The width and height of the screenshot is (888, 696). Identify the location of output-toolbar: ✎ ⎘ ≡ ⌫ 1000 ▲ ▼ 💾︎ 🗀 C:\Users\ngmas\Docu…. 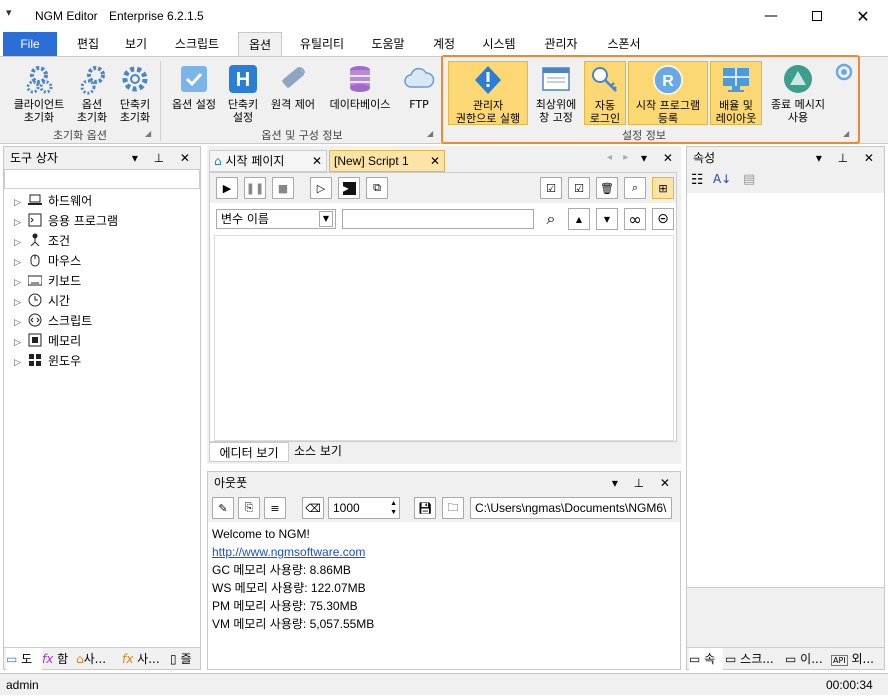
(444, 508).